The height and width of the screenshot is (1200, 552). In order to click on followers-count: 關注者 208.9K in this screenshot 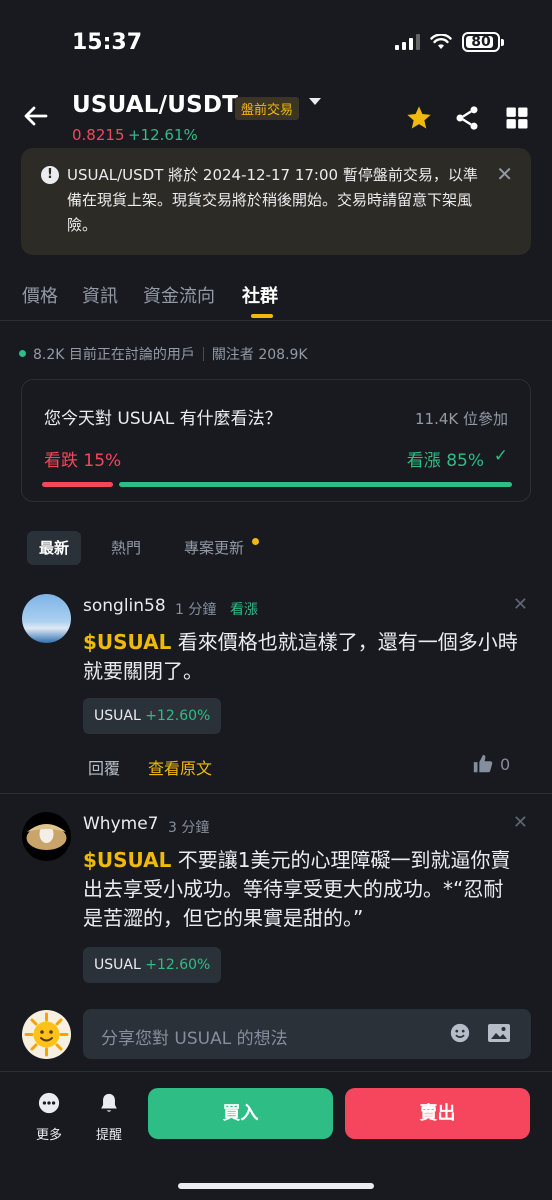, I will do `click(259, 355)`.